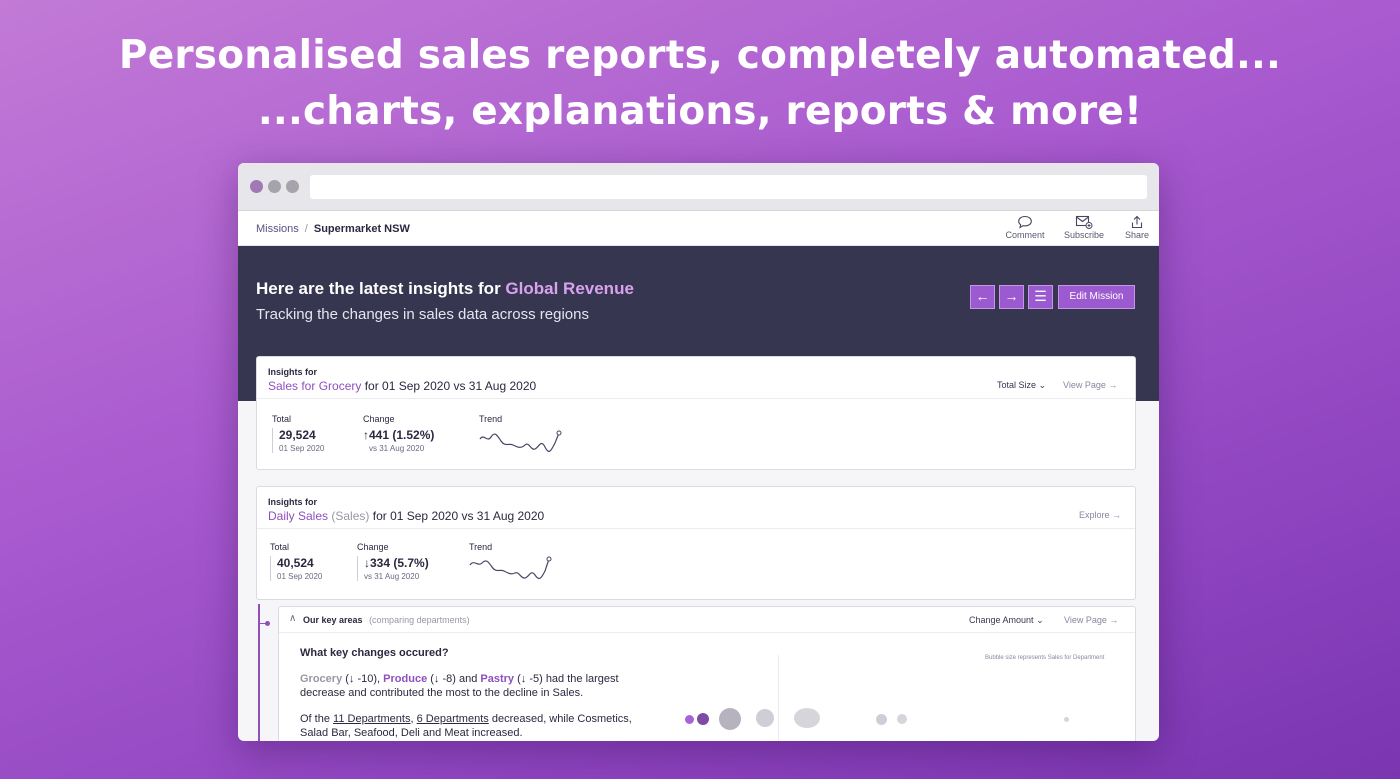 The width and height of the screenshot is (1400, 779). I want to click on headline-line-2: ...charts, explanations, reports & more!, so click(700, 111).